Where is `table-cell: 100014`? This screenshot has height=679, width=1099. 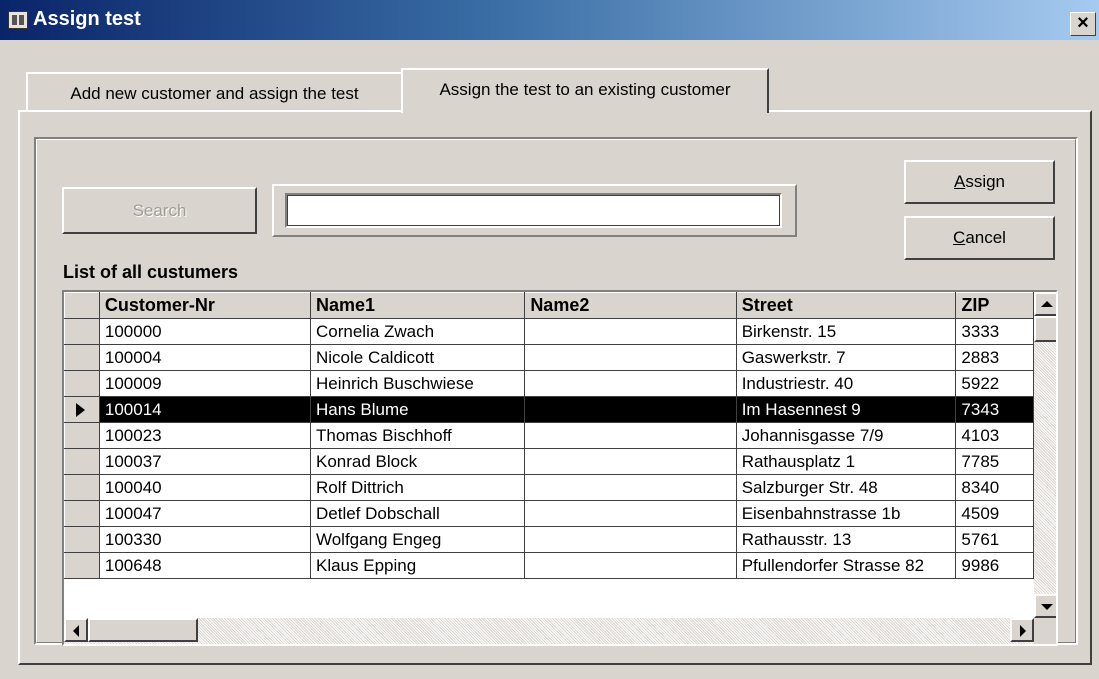
table-cell: 100014 is located at coordinates (205, 409).